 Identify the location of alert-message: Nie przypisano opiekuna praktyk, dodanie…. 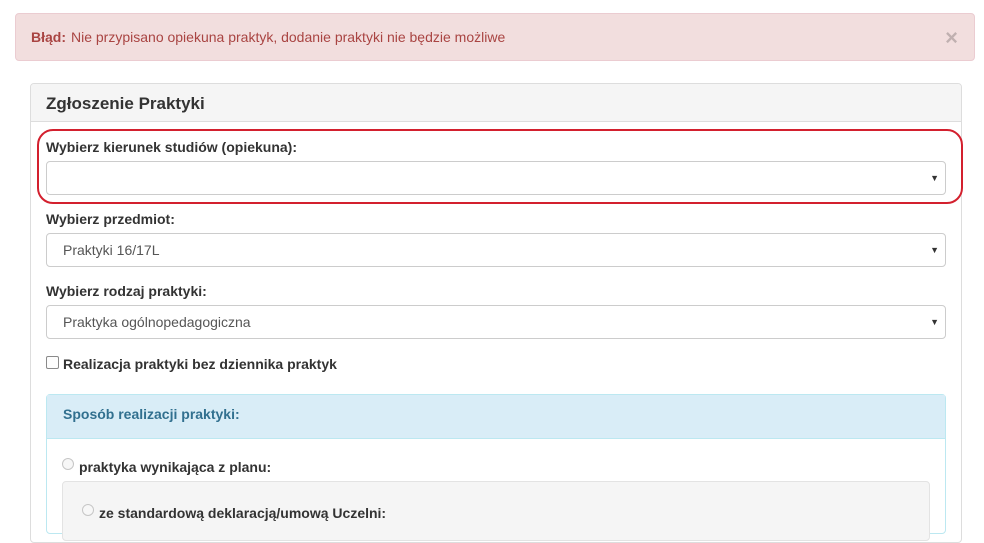
(288, 37).